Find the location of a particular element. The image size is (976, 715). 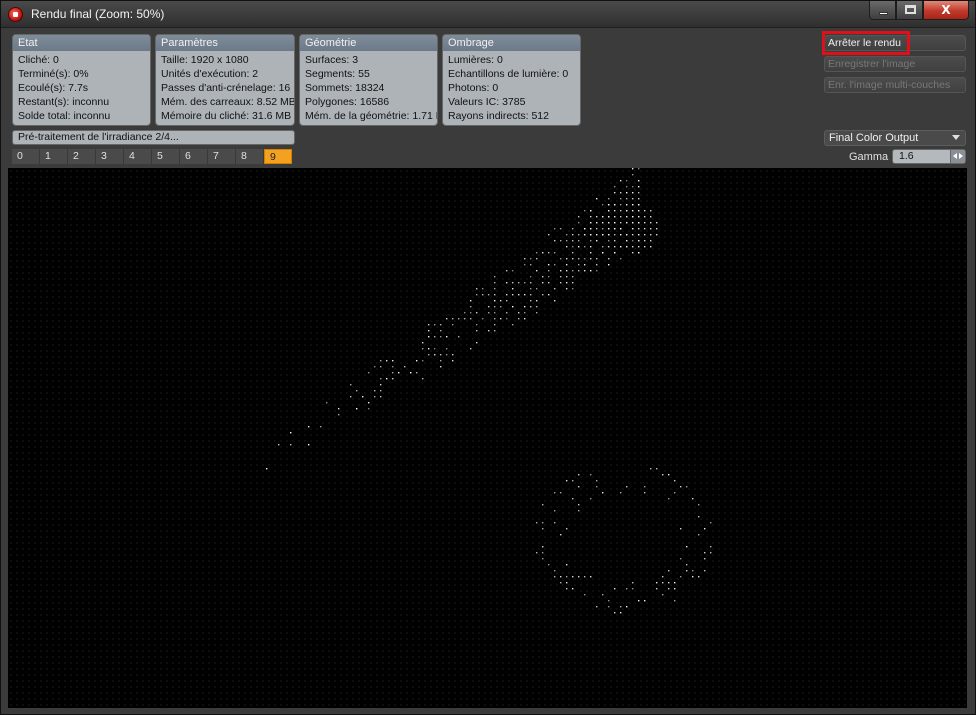

buffer-tab-7: 7 is located at coordinates (222, 156).